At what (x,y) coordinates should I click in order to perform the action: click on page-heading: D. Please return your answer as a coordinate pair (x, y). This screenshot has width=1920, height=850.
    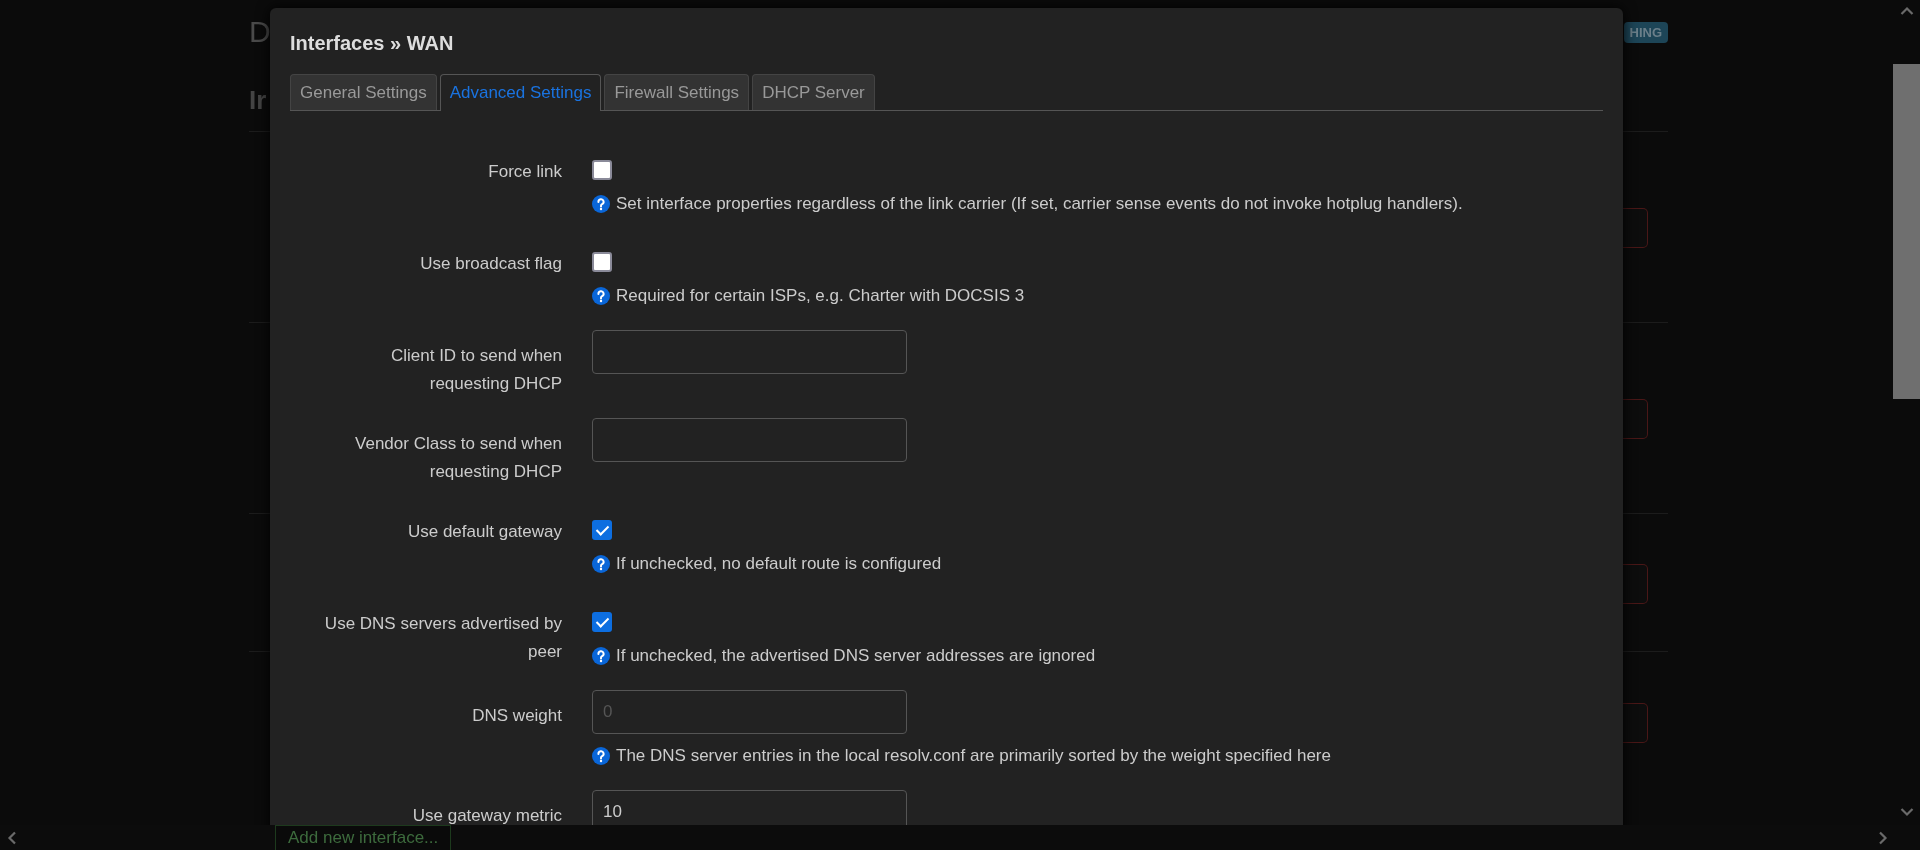
    Looking at the image, I should click on (260, 32).